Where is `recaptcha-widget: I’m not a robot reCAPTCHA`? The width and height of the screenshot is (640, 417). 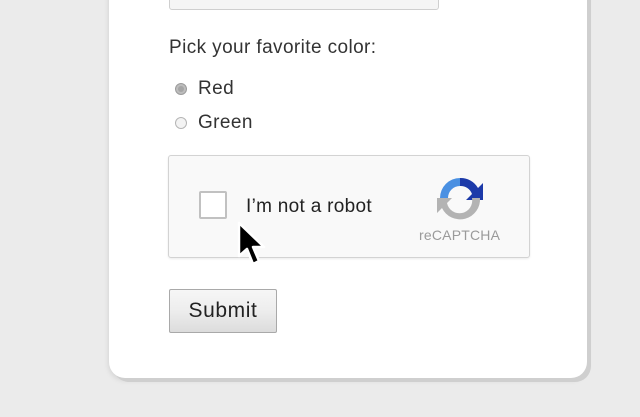
recaptcha-widget: I’m not a robot reCAPTCHA is located at coordinates (349, 206).